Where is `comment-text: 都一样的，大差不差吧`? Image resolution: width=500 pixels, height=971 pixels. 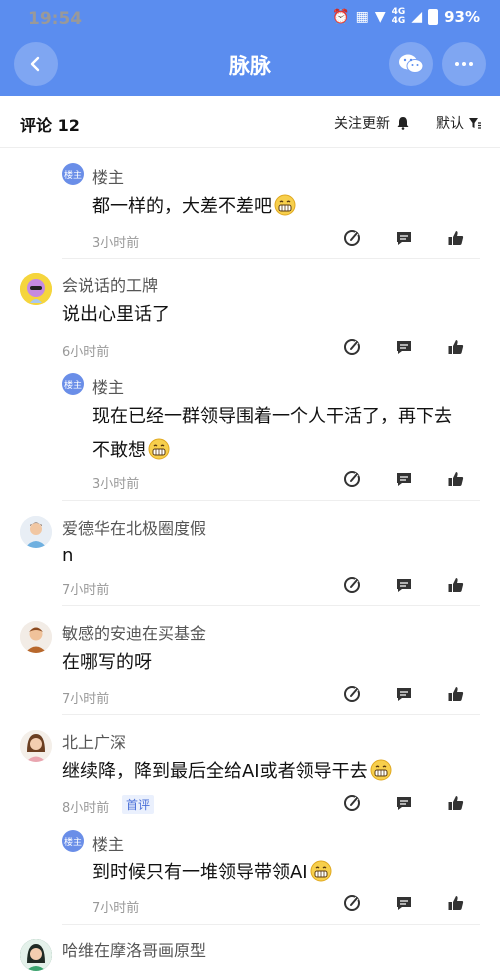
comment-text: 都一样的，大差不差吧 is located at coordinates (194, 207).